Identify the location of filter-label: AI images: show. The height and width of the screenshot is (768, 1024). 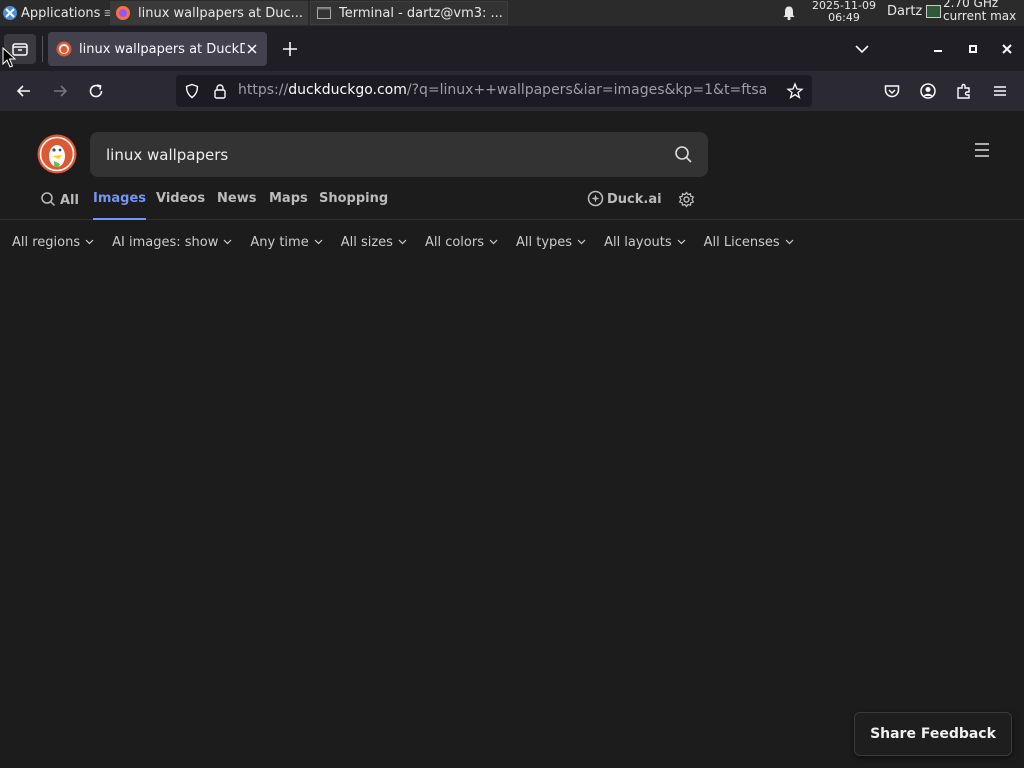
(165, 242).